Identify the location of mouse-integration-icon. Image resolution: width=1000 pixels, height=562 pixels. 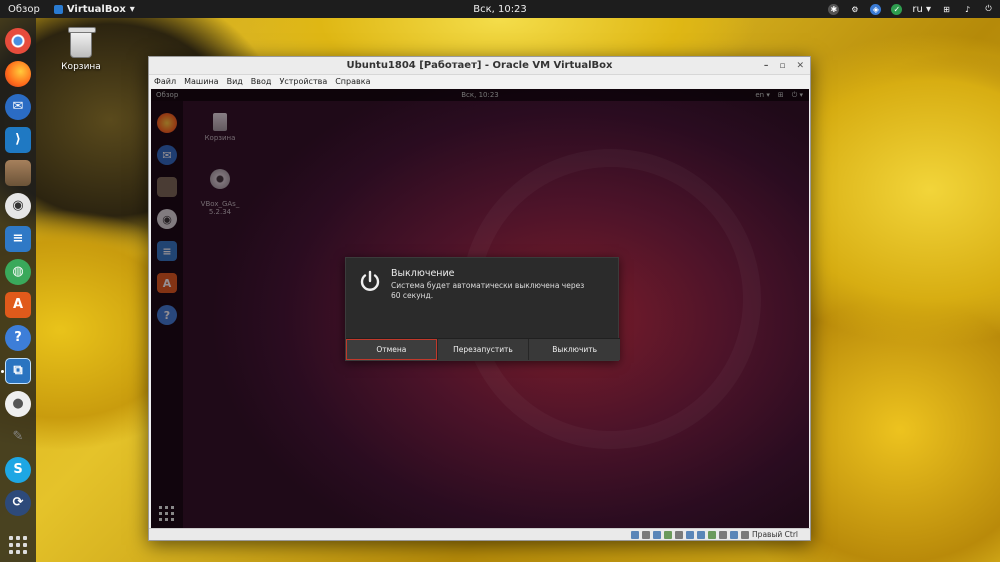
(734, 534).